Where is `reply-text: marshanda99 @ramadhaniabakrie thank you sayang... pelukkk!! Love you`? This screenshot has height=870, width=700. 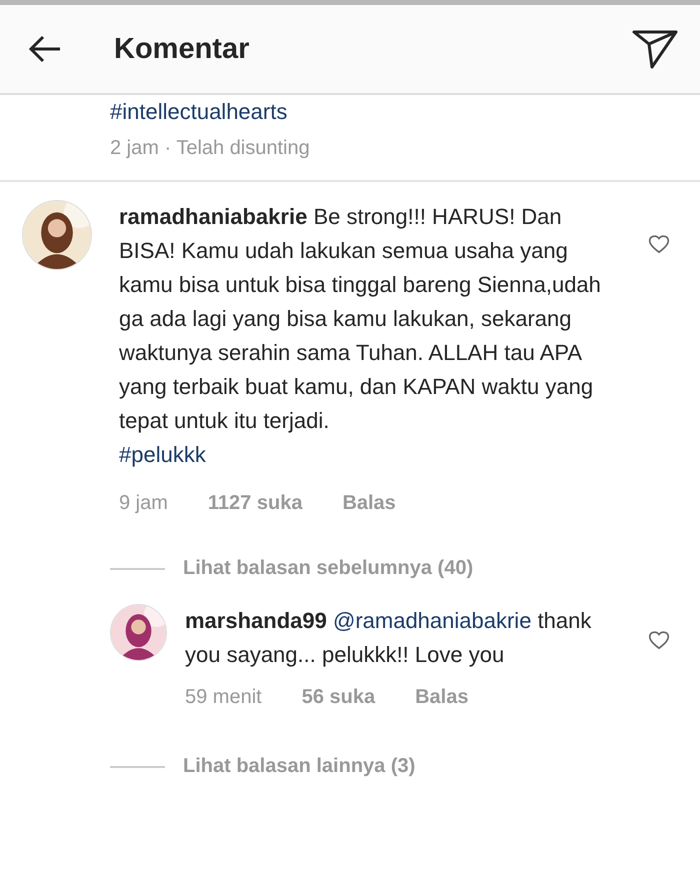
reply-text: marshanda99 @ramadhaniabakrie thank you sayang... pelukkk!! Love you is located at coordinates (388, 638).